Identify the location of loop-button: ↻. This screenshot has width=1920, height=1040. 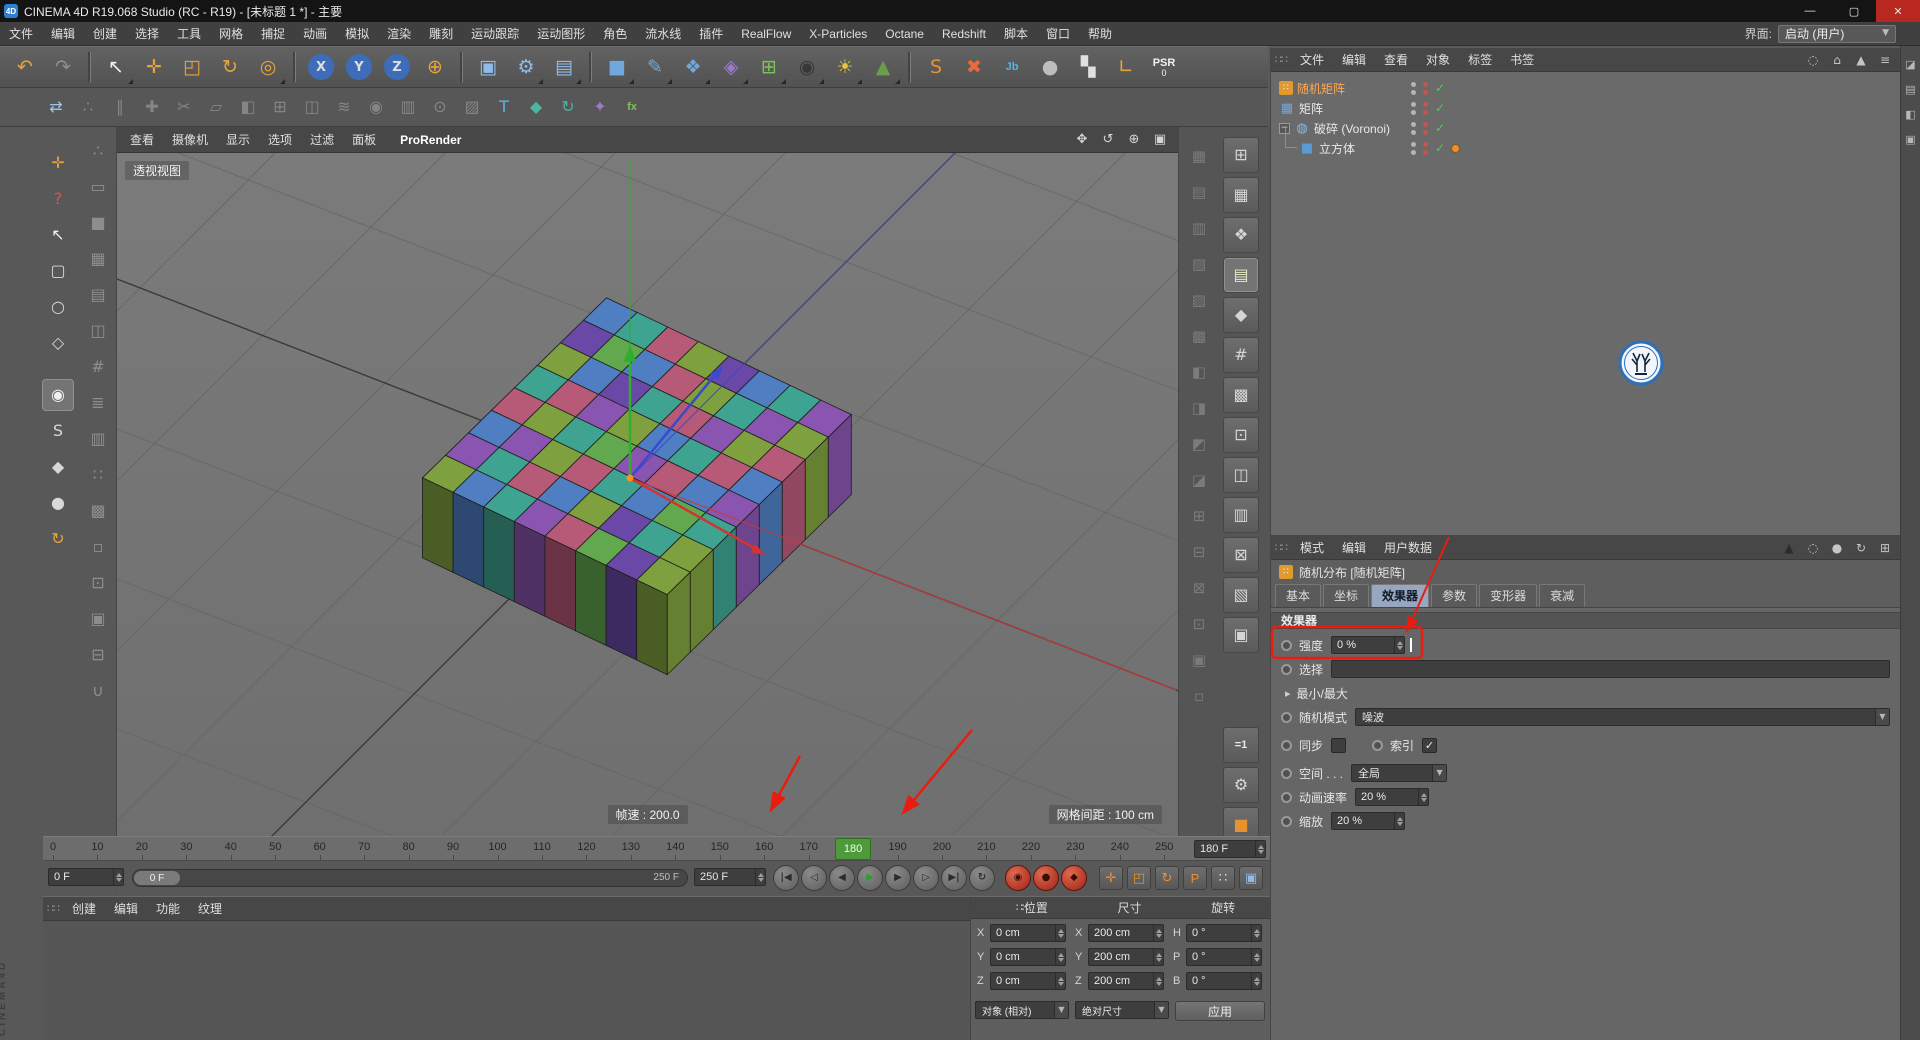
(982, 878).